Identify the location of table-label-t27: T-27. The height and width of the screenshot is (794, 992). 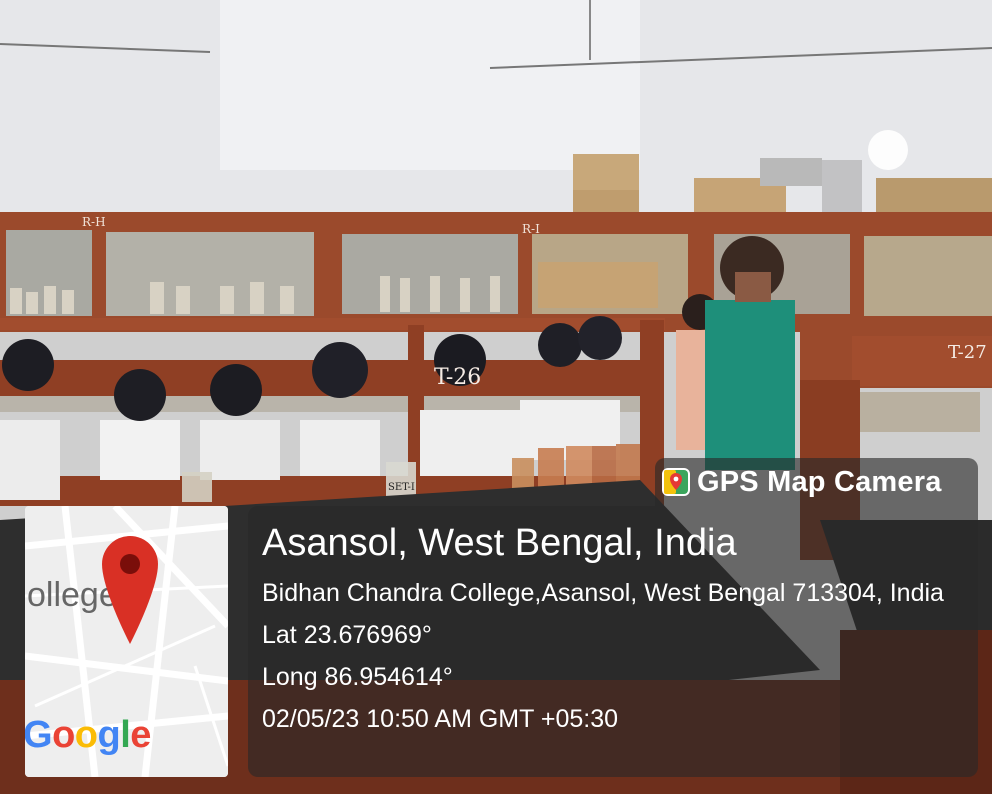
(967, 352).